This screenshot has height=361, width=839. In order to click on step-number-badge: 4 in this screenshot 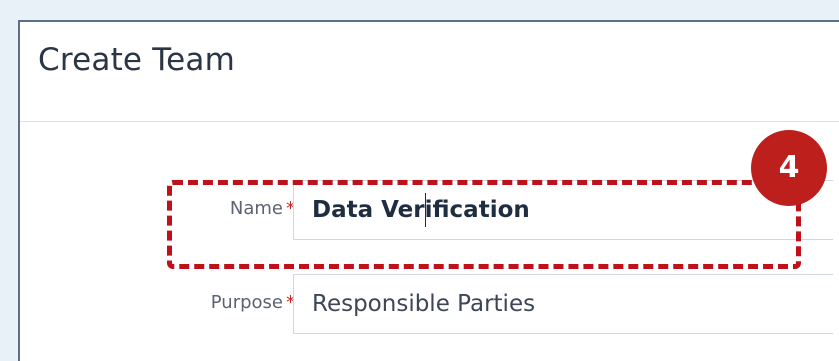, I will do `click(789, 168)`.